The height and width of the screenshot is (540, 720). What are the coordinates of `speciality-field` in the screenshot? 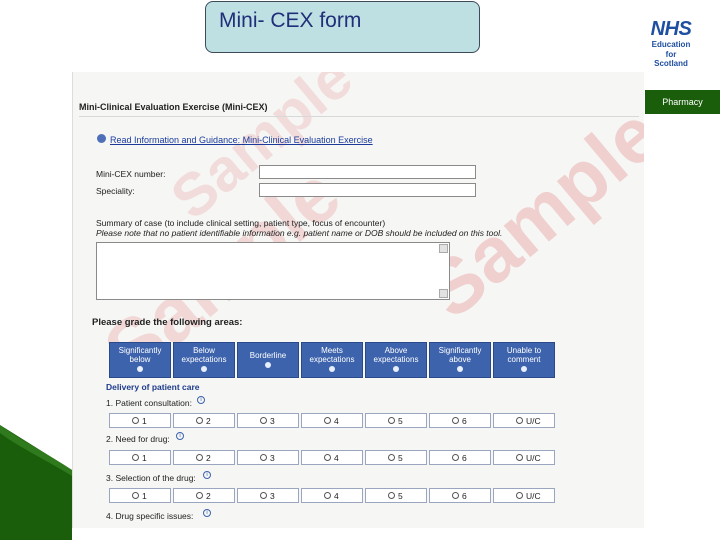 It's located at (367, 190).